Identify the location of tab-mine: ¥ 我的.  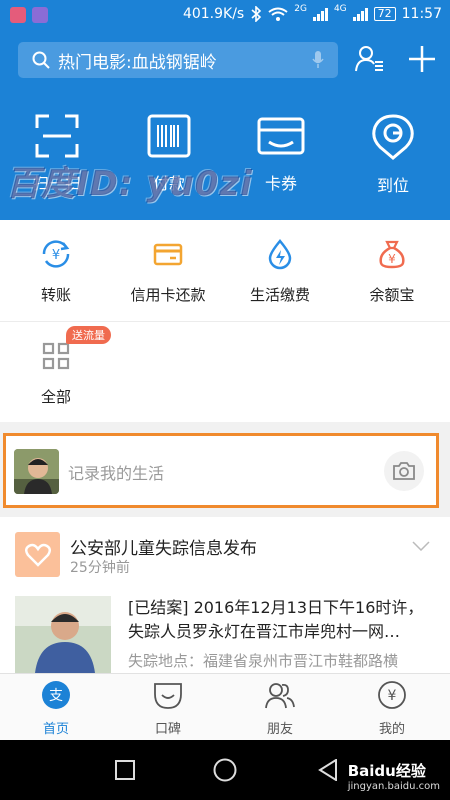
(392, 708).